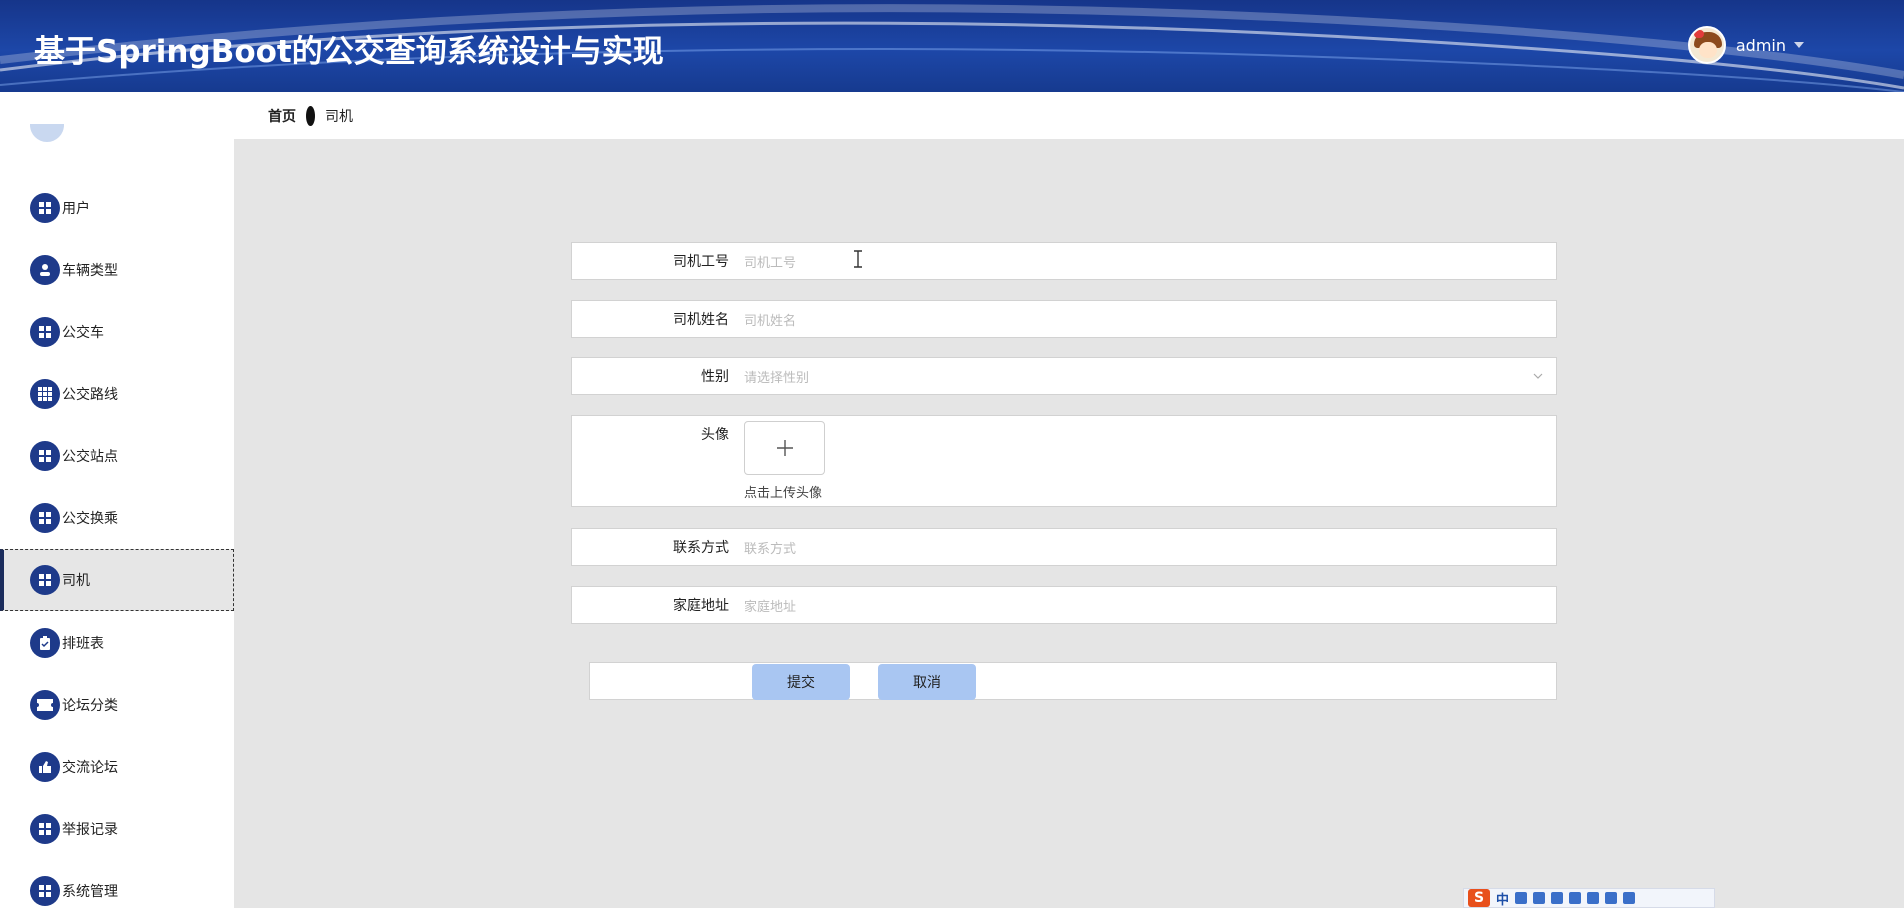 This screenshot has width=1904, height=908. What do you see at coordinates (1073, 681) in the screenshot?
I see `form-actions: 提交 取消` at bounding box center [1073, 681].